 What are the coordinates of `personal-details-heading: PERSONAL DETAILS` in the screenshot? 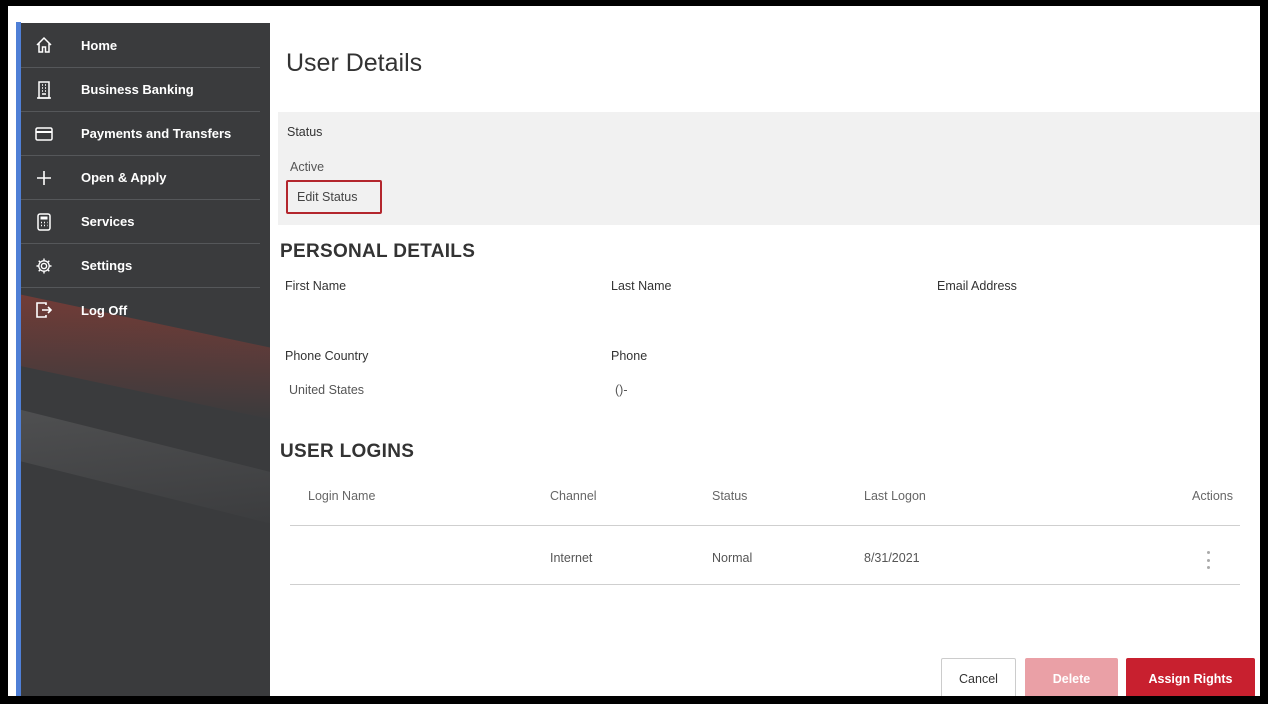 It's located at (378, 251).